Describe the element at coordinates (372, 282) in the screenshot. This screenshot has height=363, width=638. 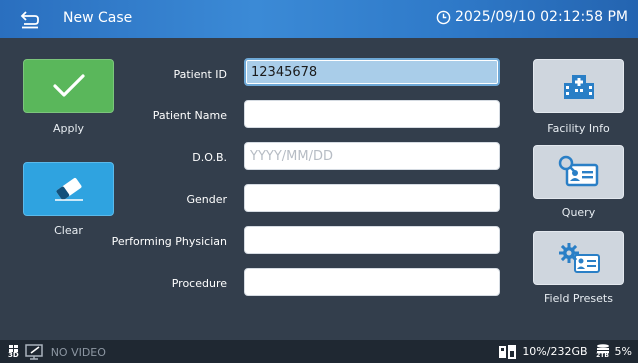
I see `procedure-input` at that location.